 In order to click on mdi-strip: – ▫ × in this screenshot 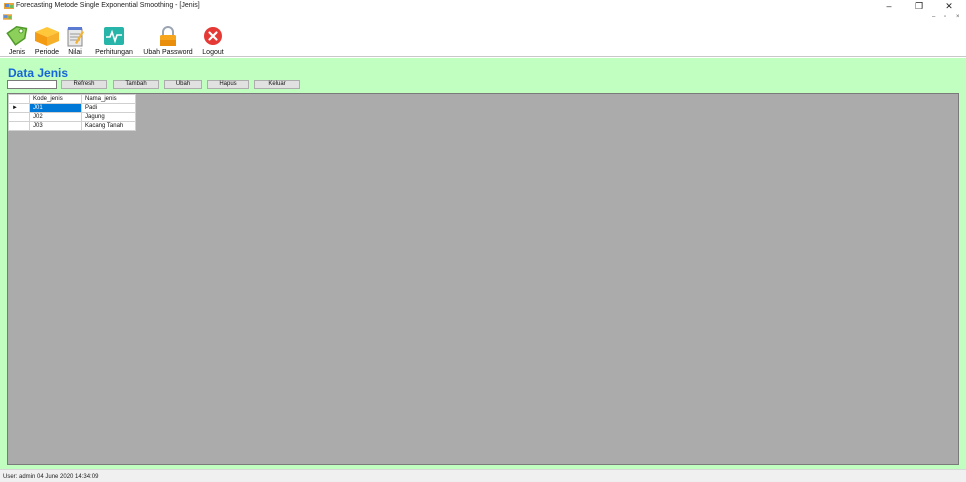, I will do `click(483, 17)`.